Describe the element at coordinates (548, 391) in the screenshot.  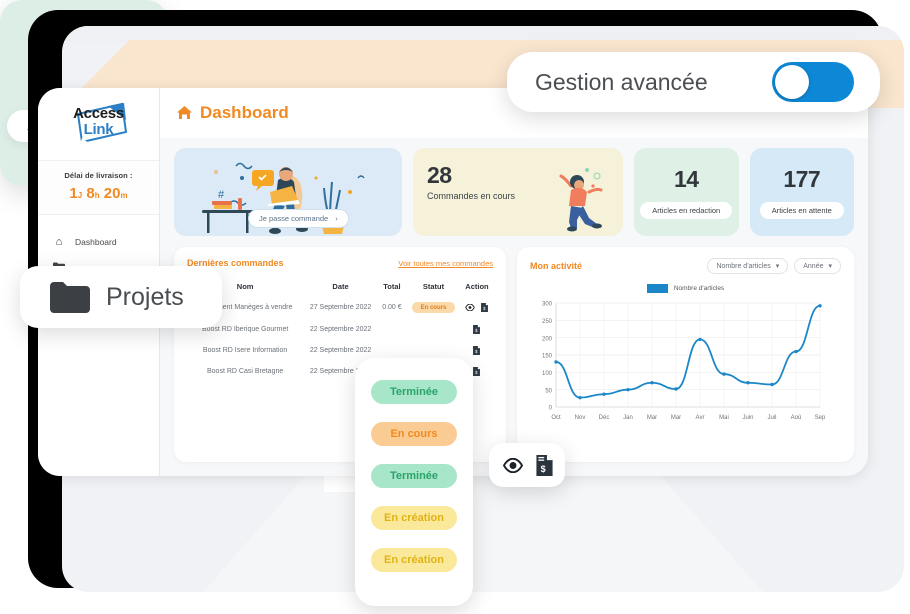
I see `svg-text: 50` at that location.